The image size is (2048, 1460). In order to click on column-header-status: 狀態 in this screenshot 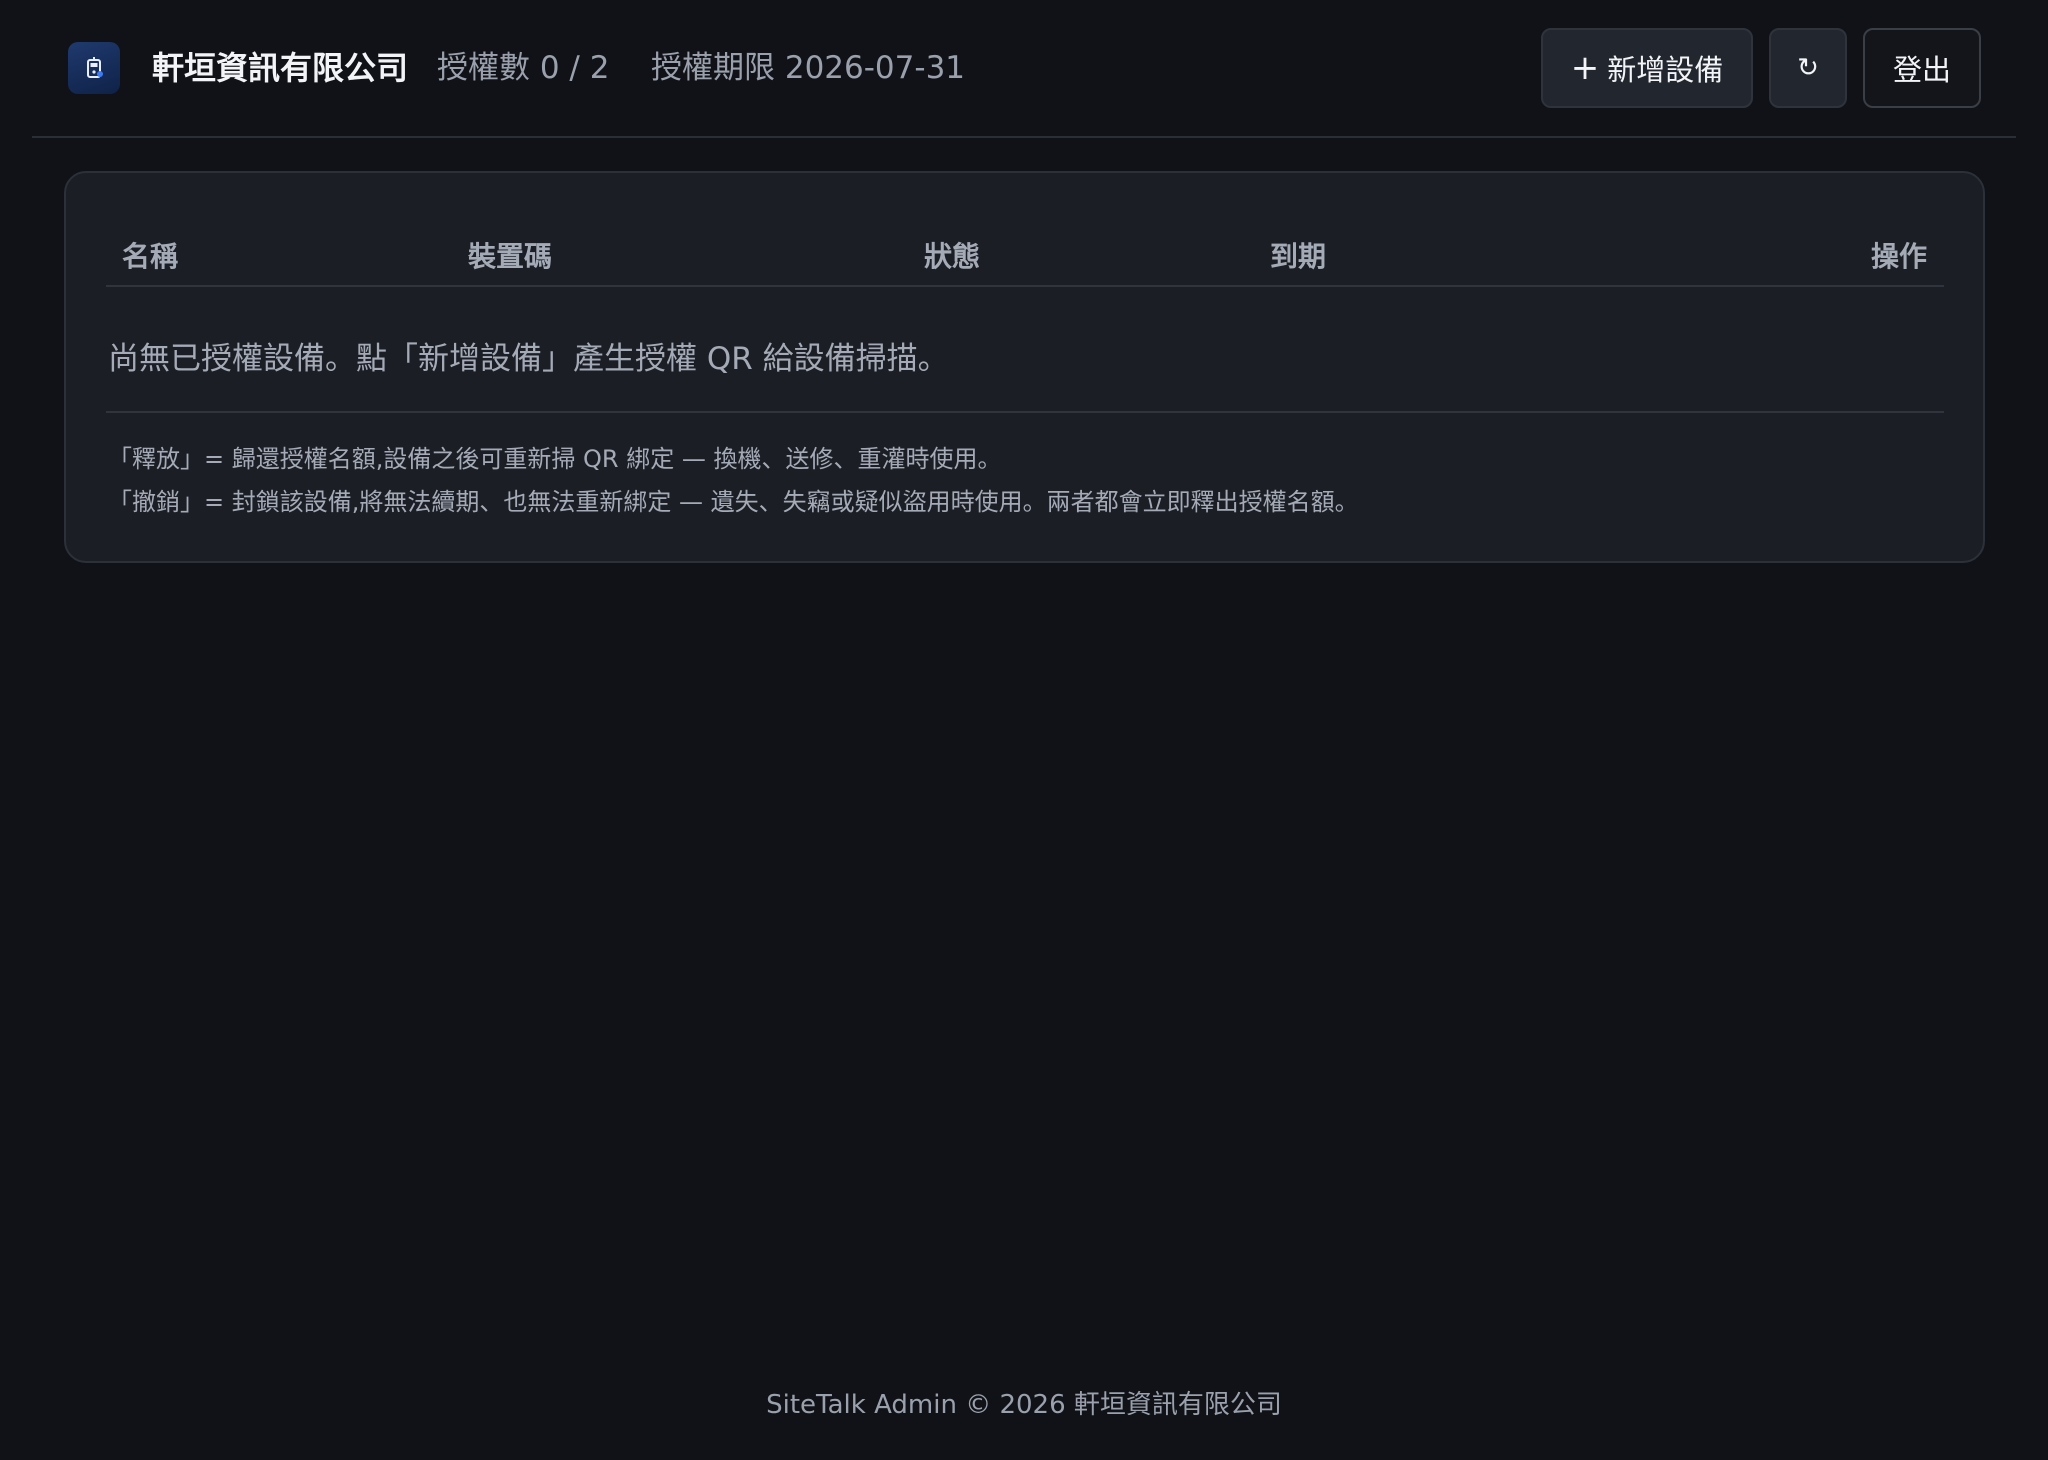, I will do `click(952, 256)`.